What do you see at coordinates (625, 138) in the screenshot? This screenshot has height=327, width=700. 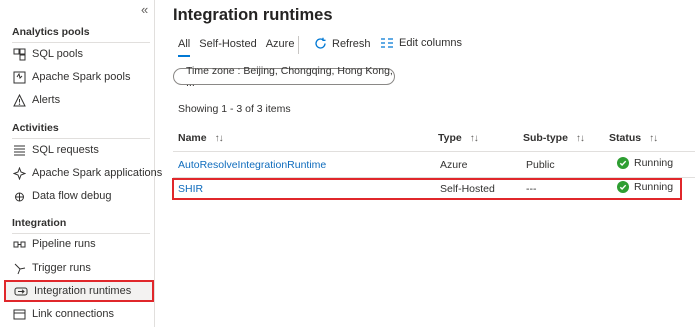 I see `column-header-label: Status` at bounding box center [625, 138].